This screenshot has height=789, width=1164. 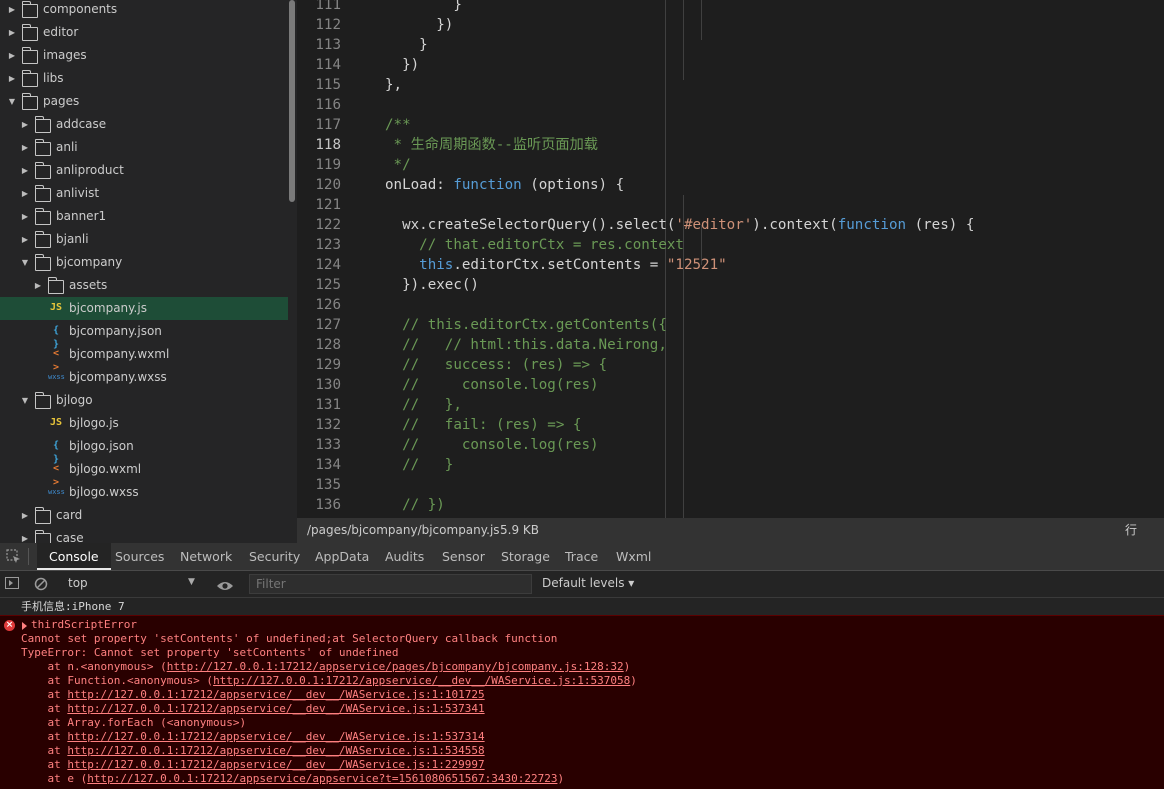 I want to click on tree-file: JS bjlogo.js, so click(x=144, y=423).